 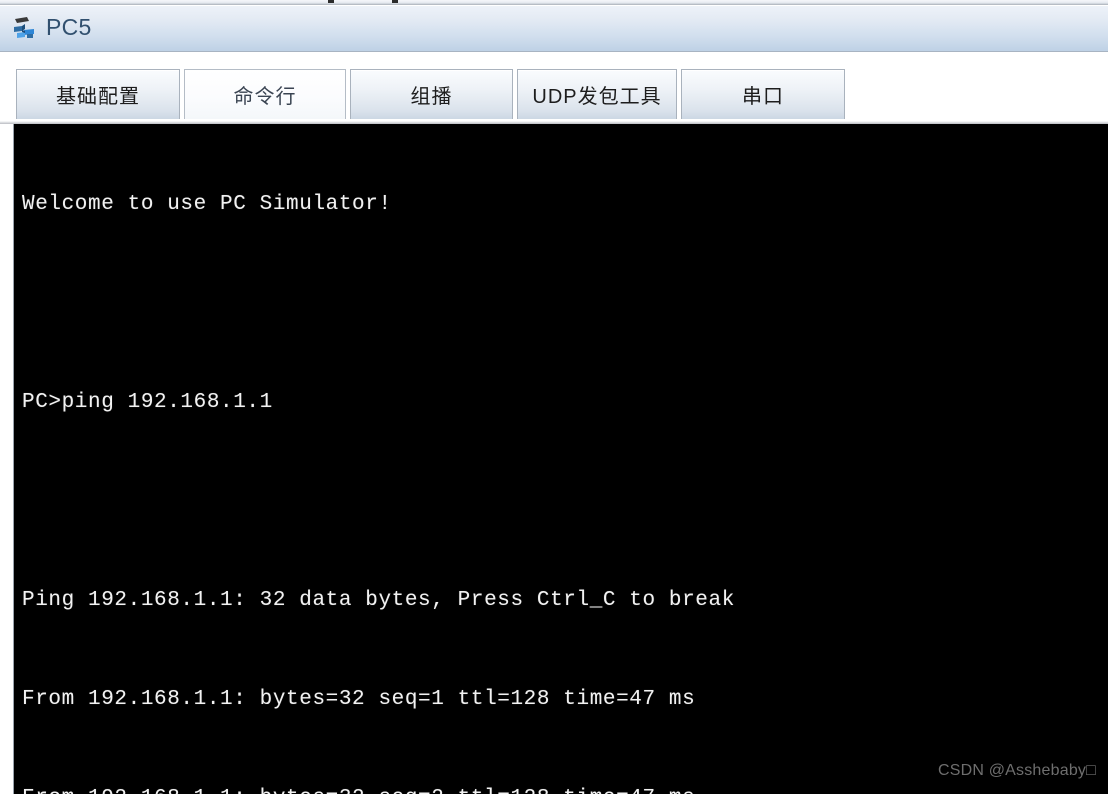 What do you see at coordinates (98, 97) in the screenshot?
I see `tab-label: 基础配置` at bounding box center [98, 97].